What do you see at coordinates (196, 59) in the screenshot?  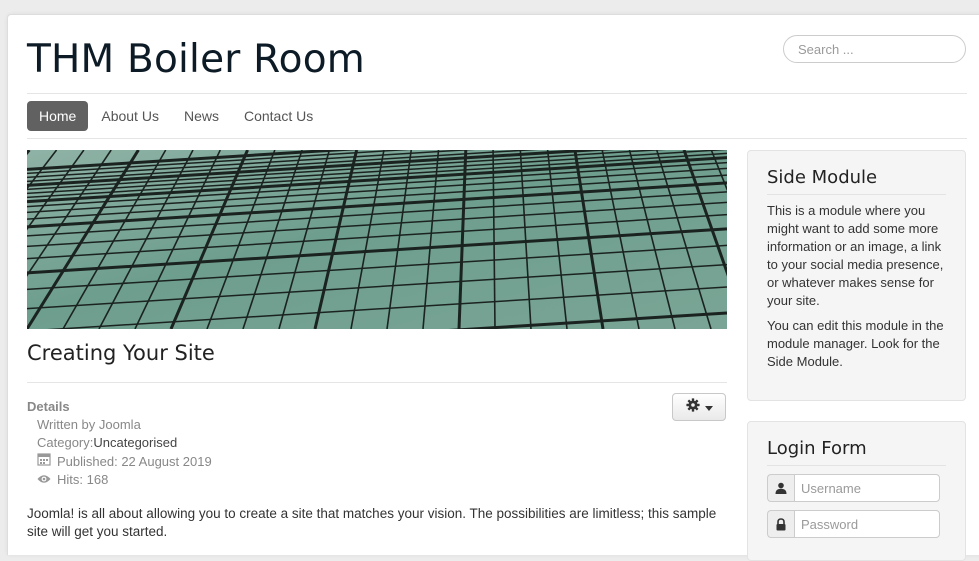 I see `site-title: THM Boiler Room` at bounding box center [196, 59].